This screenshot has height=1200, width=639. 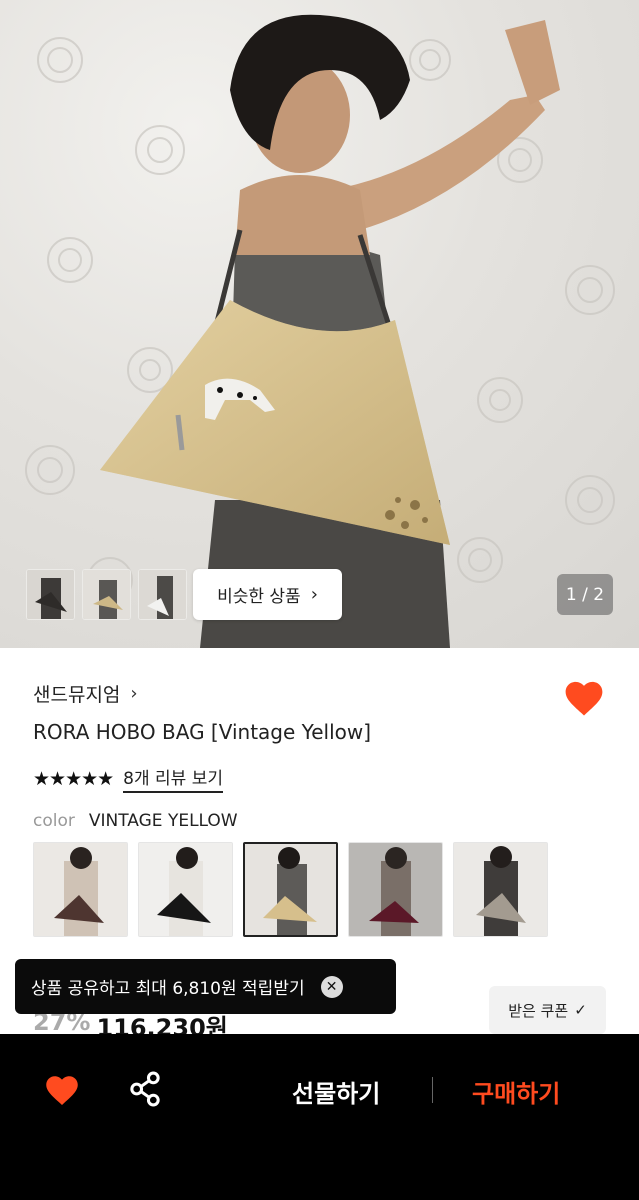 I want to click on brand-link: 샌드뮤지엄 ›, so click(x=85, y=693).